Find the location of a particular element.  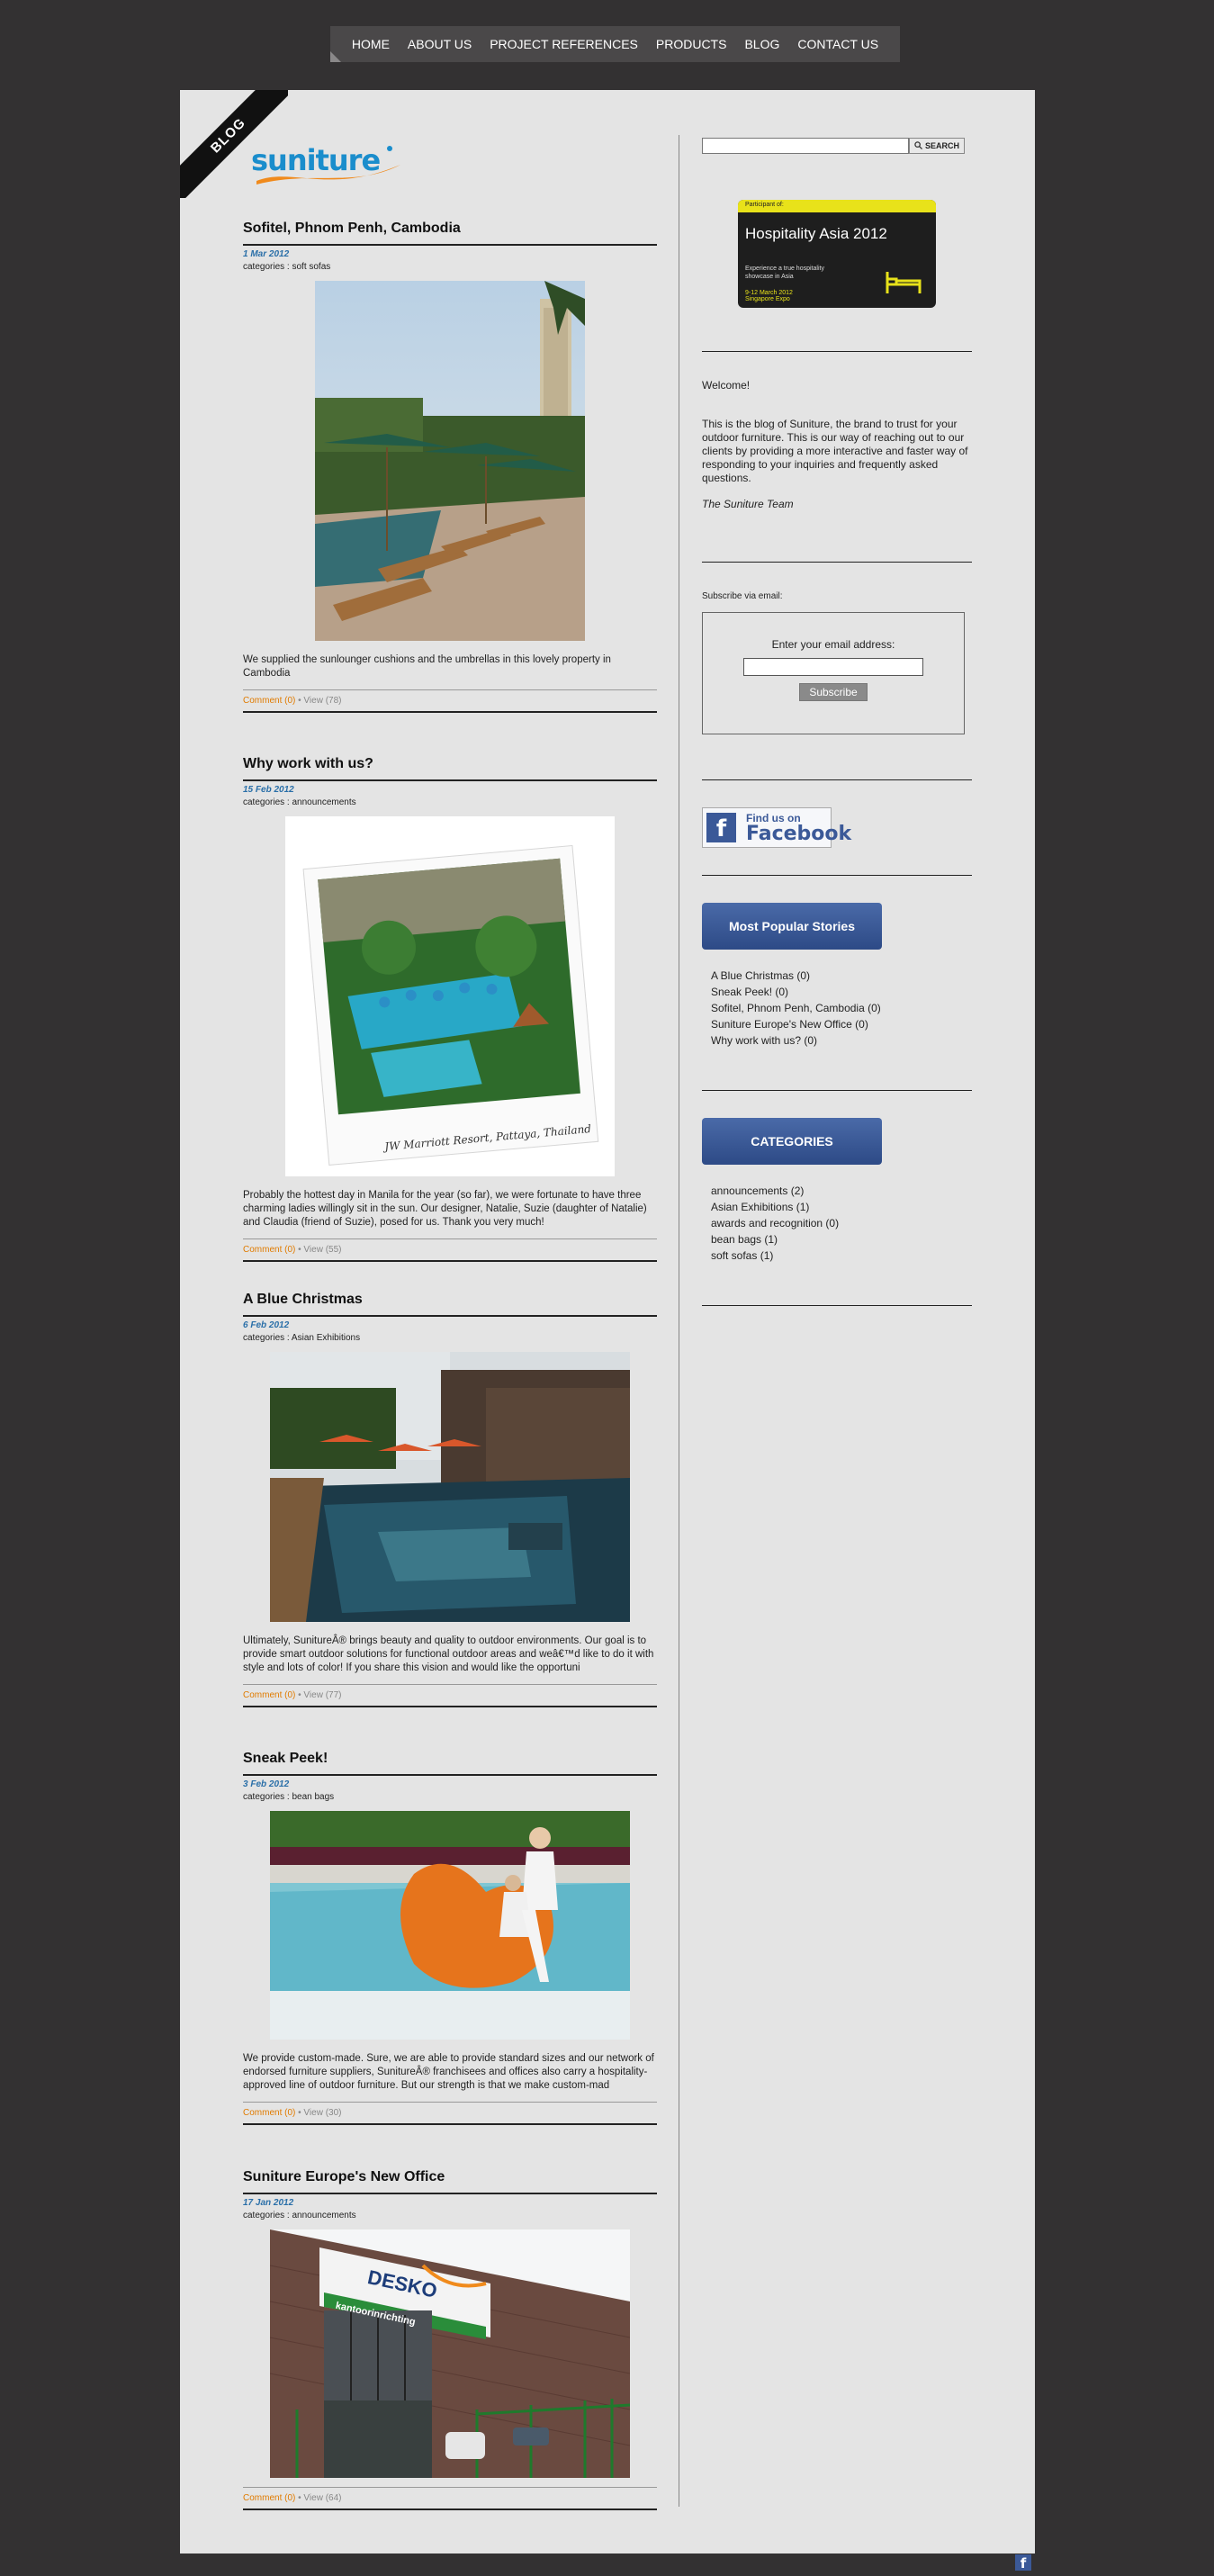

post-image-hotel-pool is located at coordinates (450, 461).